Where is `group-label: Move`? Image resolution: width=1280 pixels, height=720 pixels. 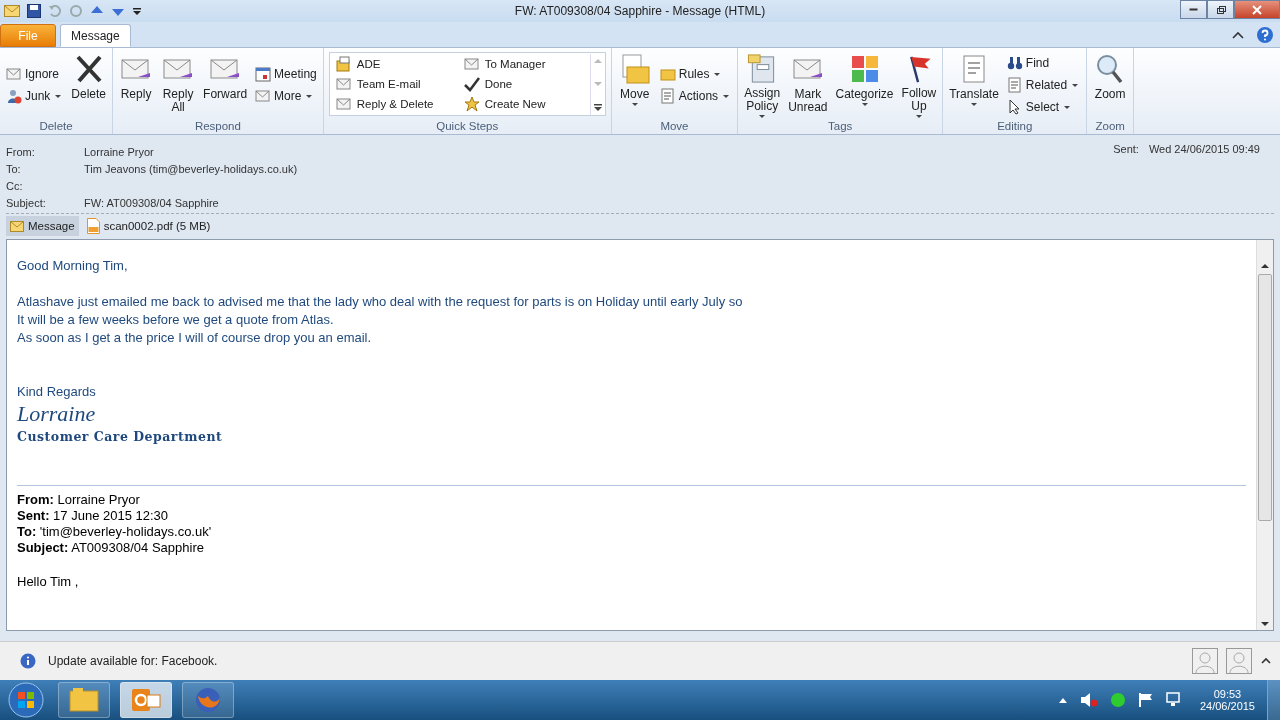
group-label: Move is located at coordinates (674, 127).